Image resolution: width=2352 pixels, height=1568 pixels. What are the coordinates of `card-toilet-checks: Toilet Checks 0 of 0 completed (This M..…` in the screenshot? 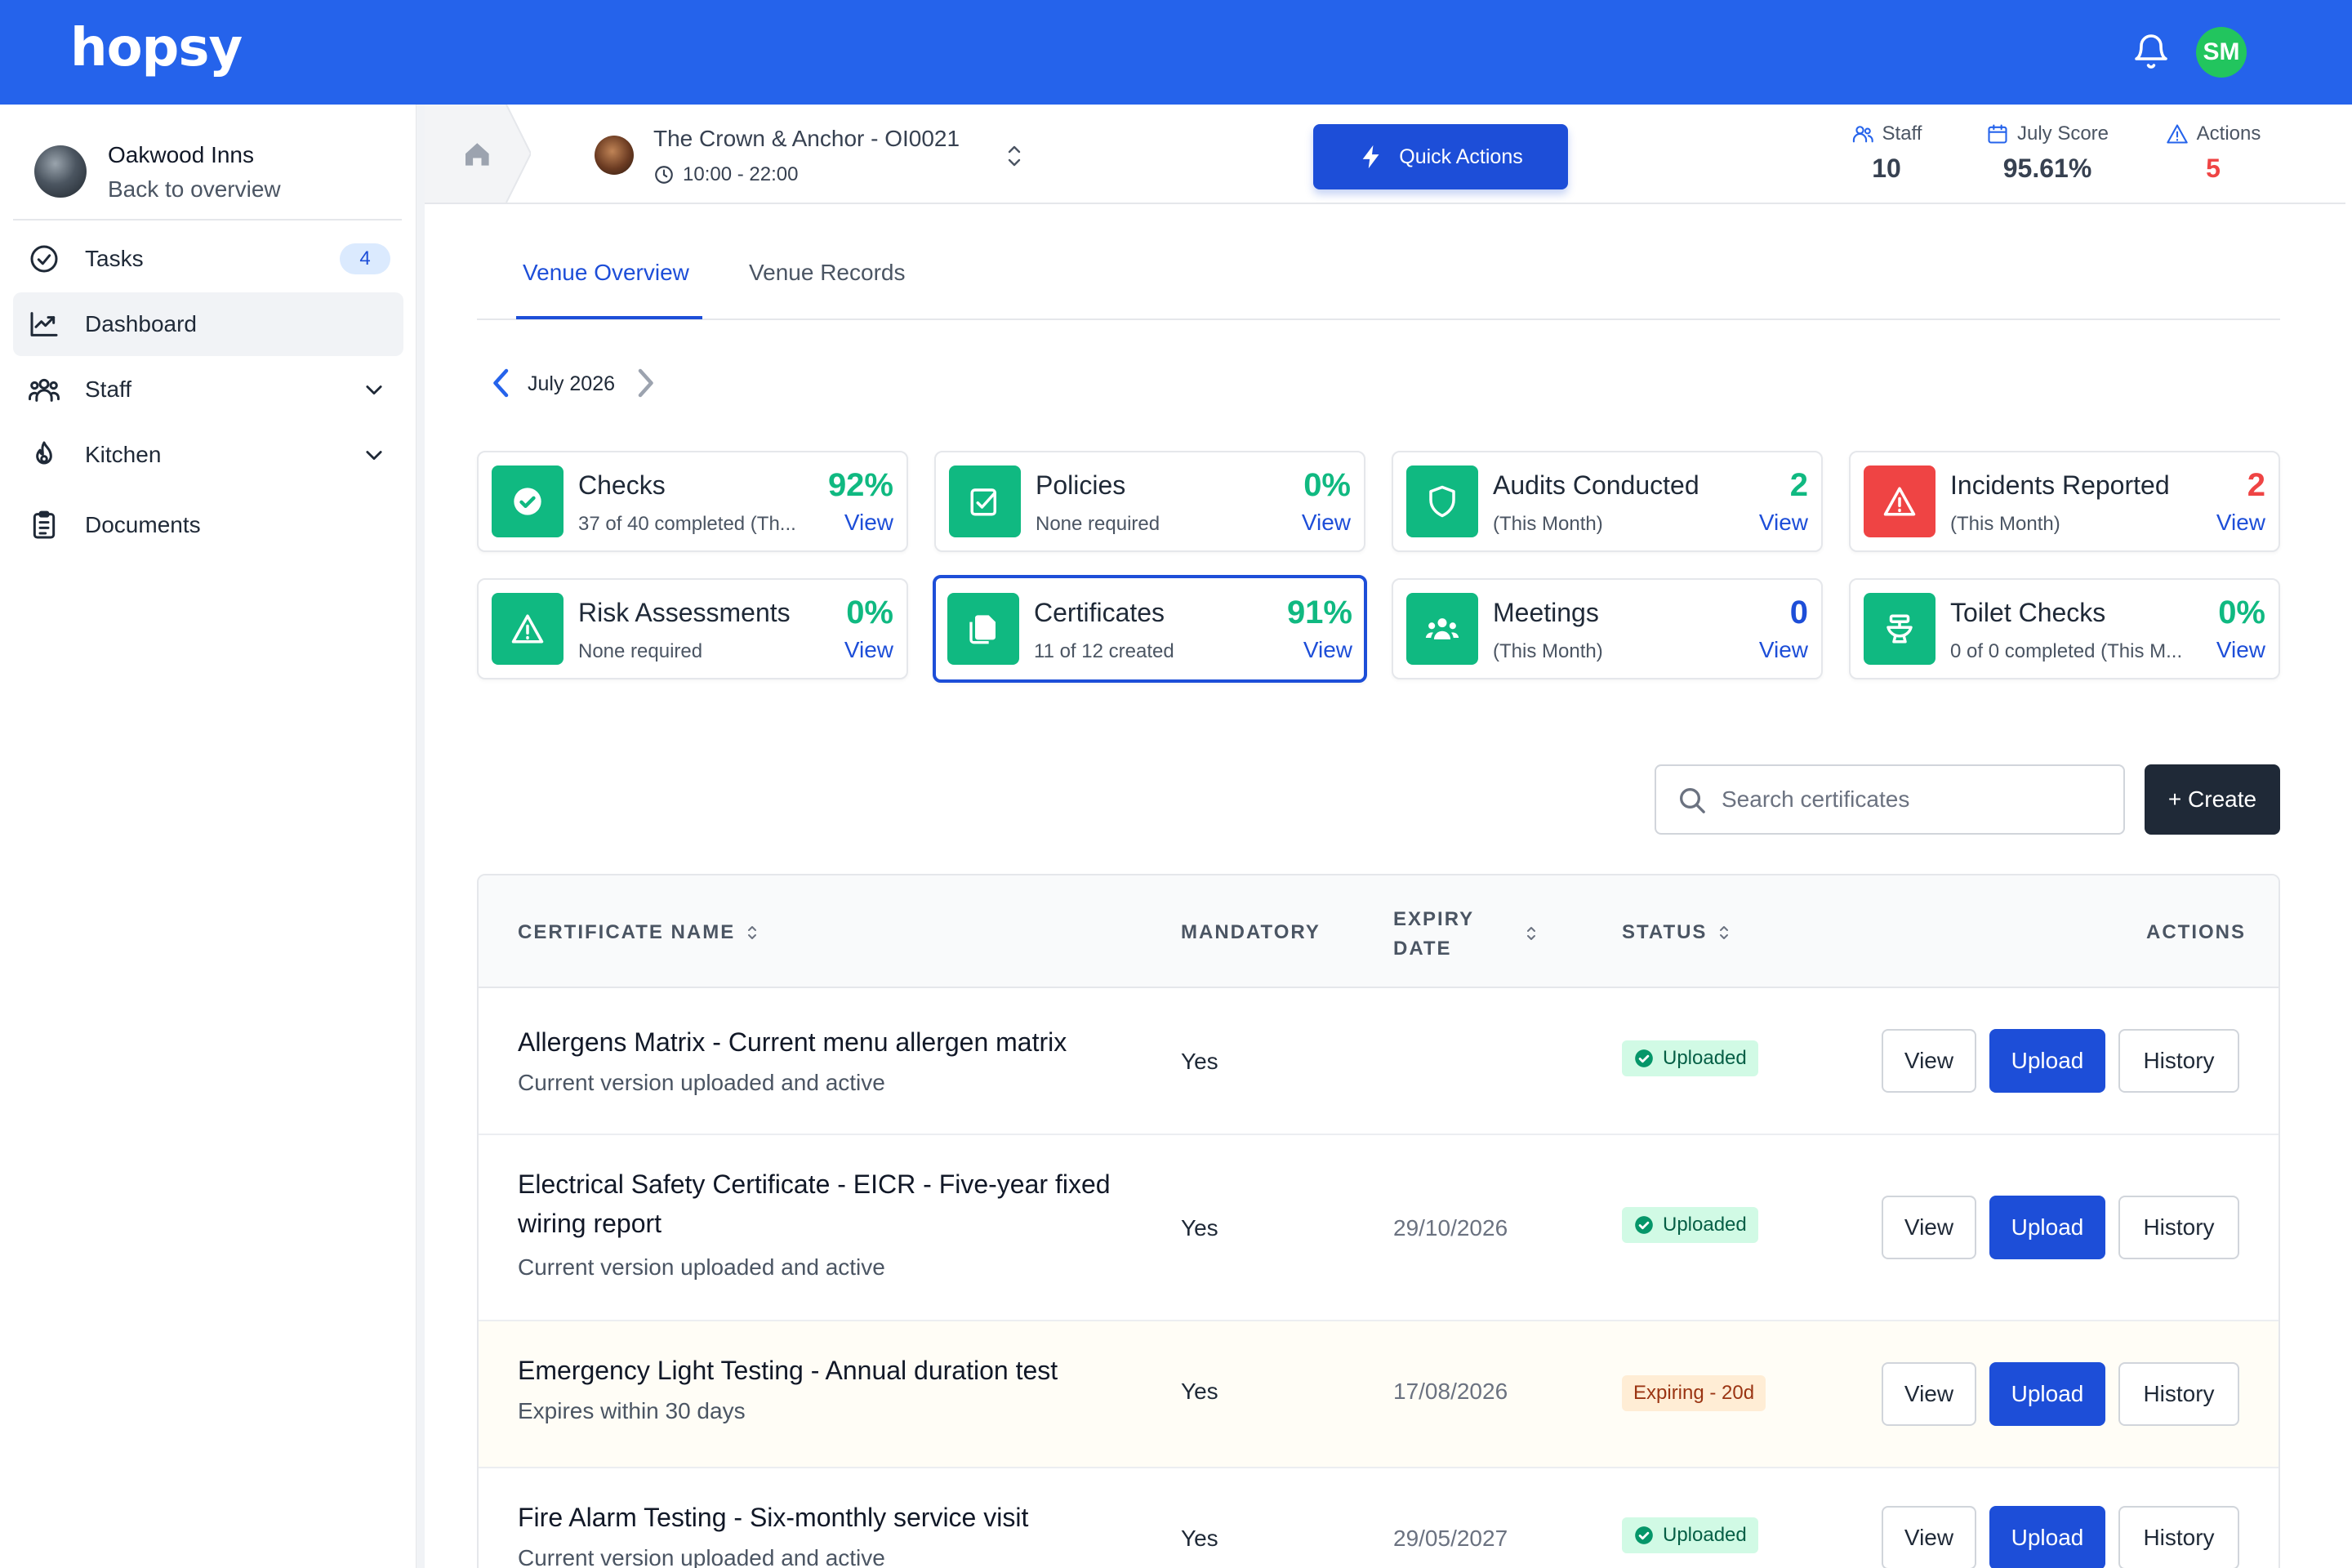 It's located at (2064, 628).